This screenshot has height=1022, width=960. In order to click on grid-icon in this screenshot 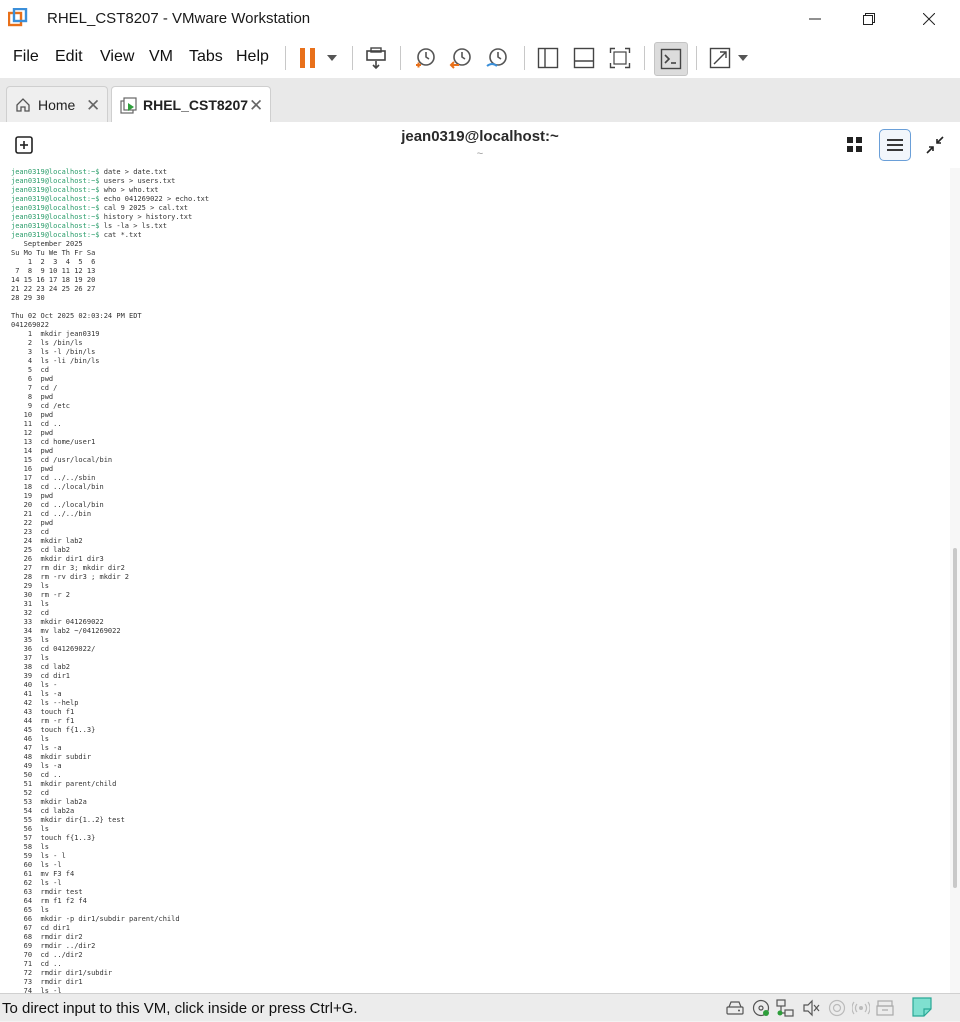, I will do `click(854, 144)`.